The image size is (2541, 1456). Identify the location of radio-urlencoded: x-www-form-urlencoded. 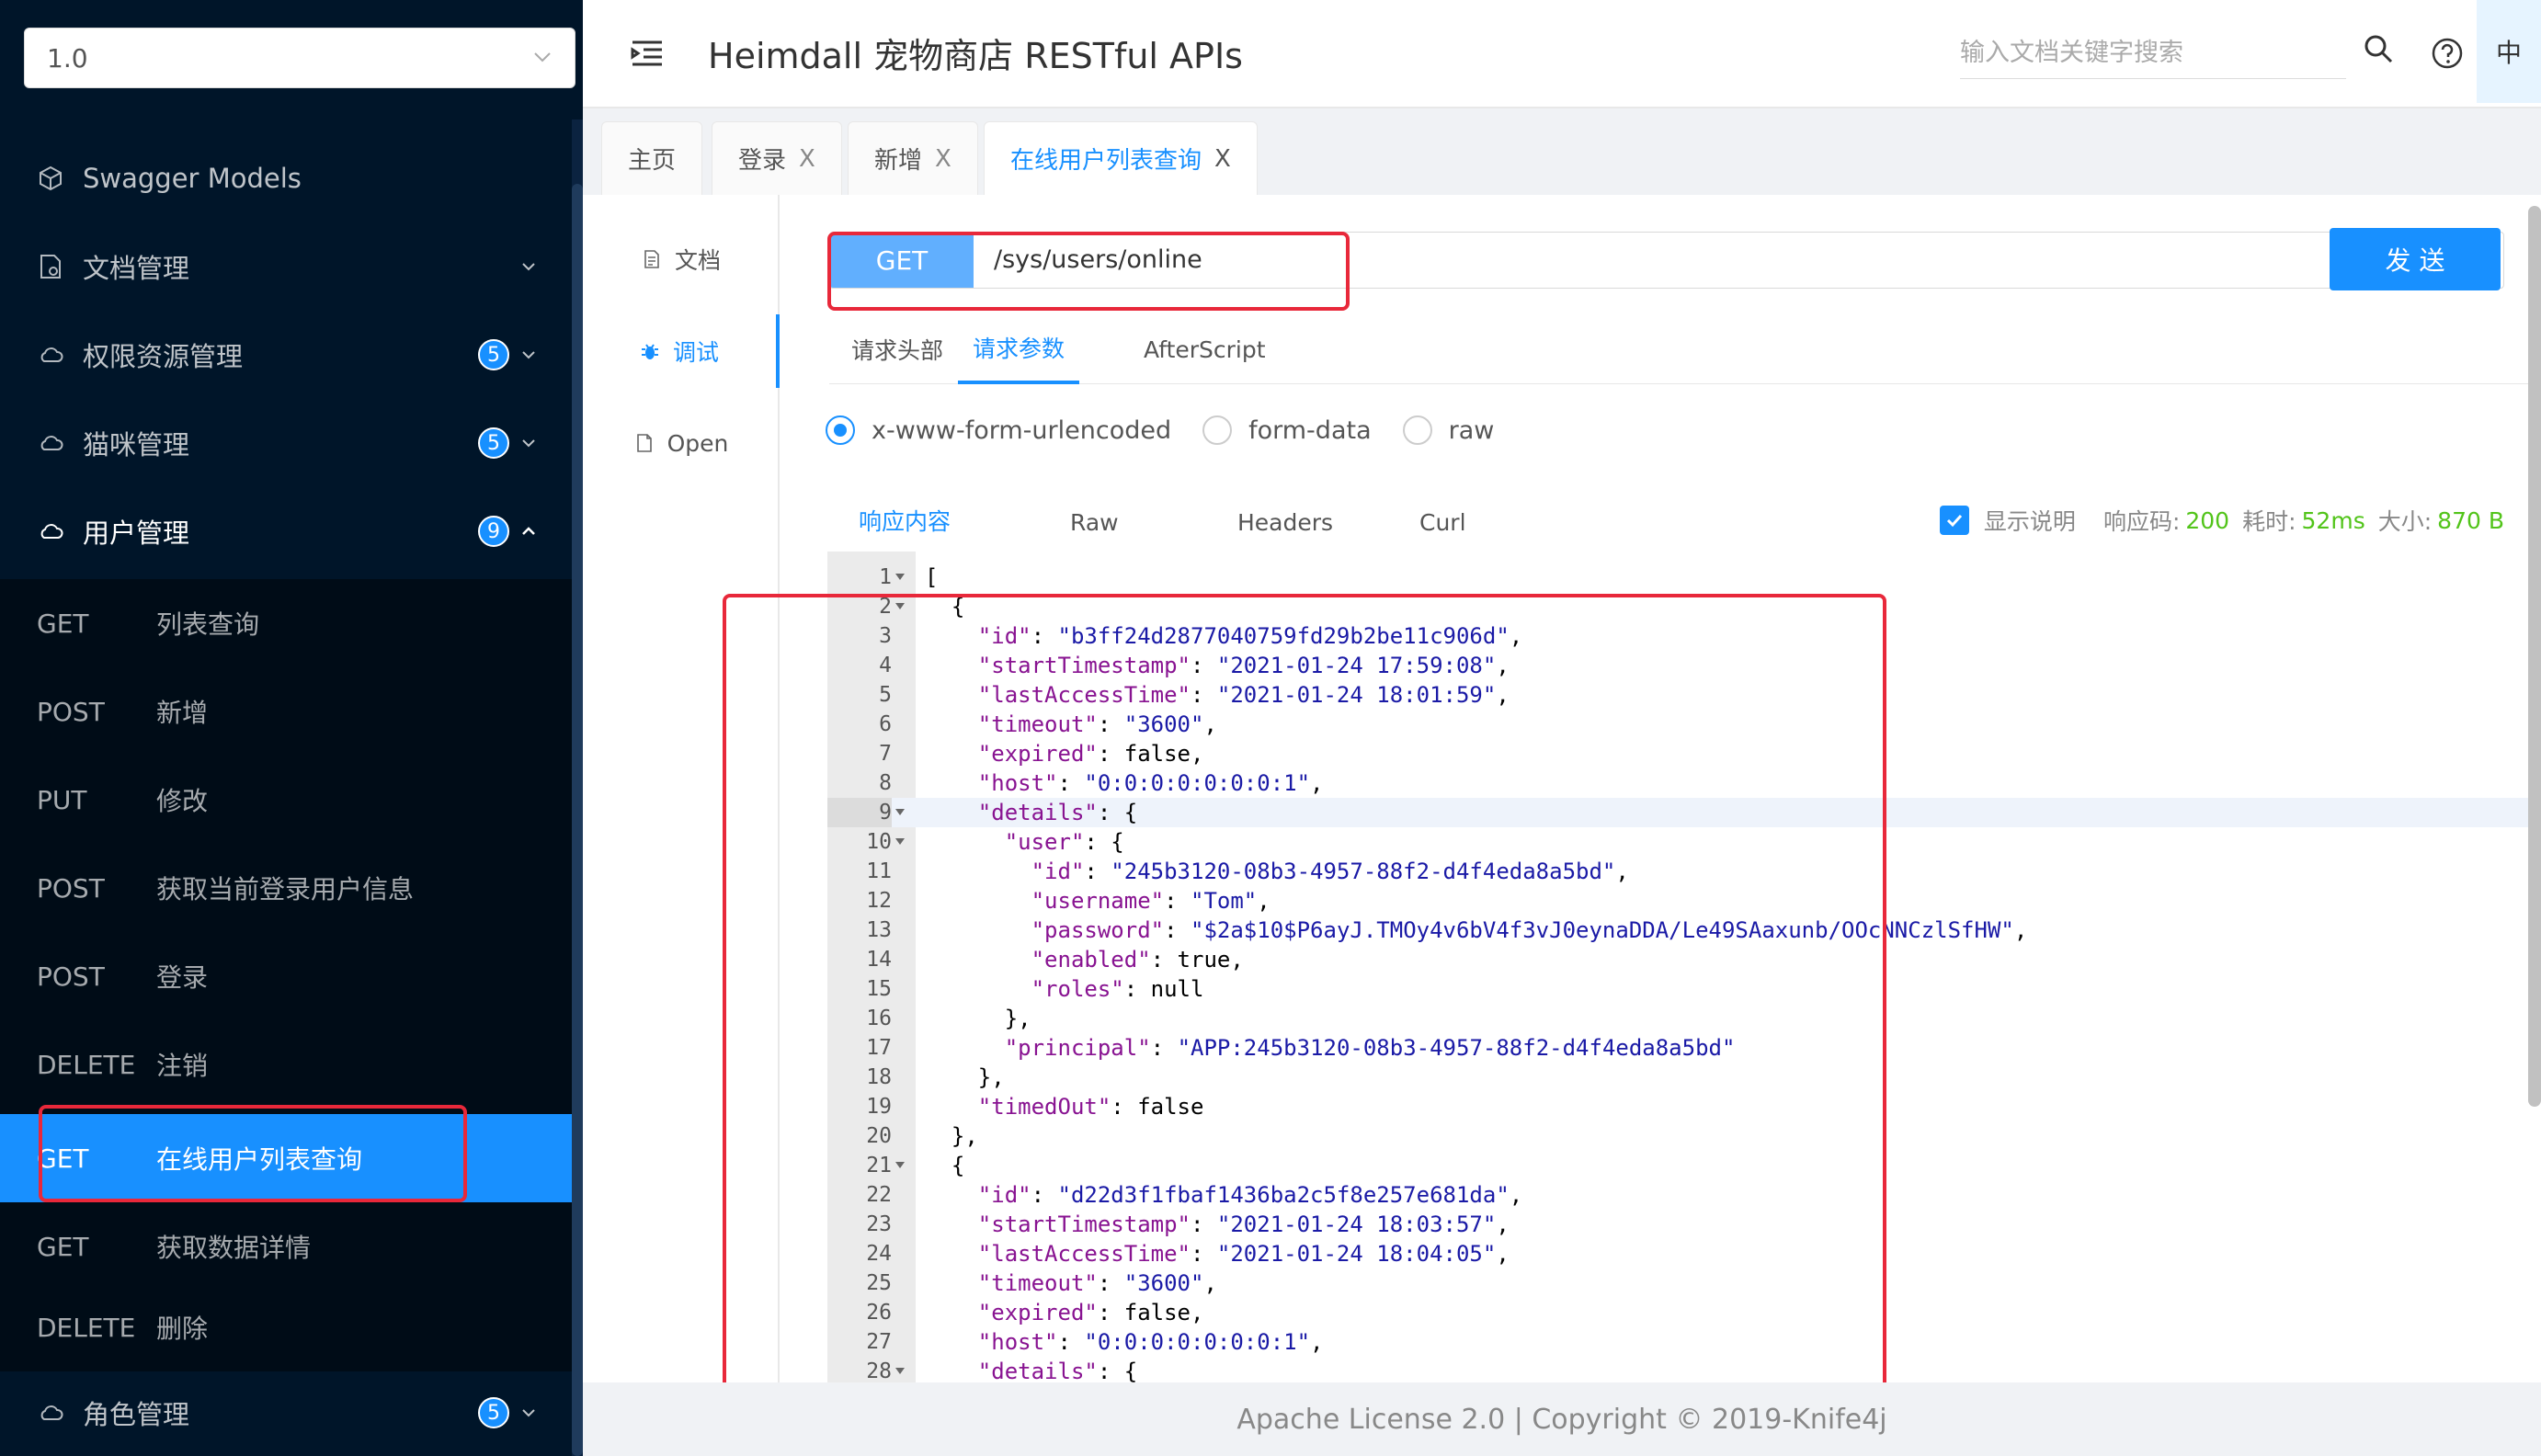
(998, 430).